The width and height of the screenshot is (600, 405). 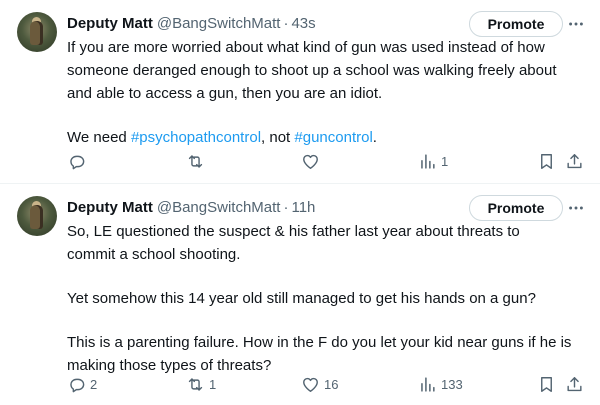 What do you see at coordinates (94, 384) in the screenshot?
I see `reply-count: 2` at bounding box center [94, 384].